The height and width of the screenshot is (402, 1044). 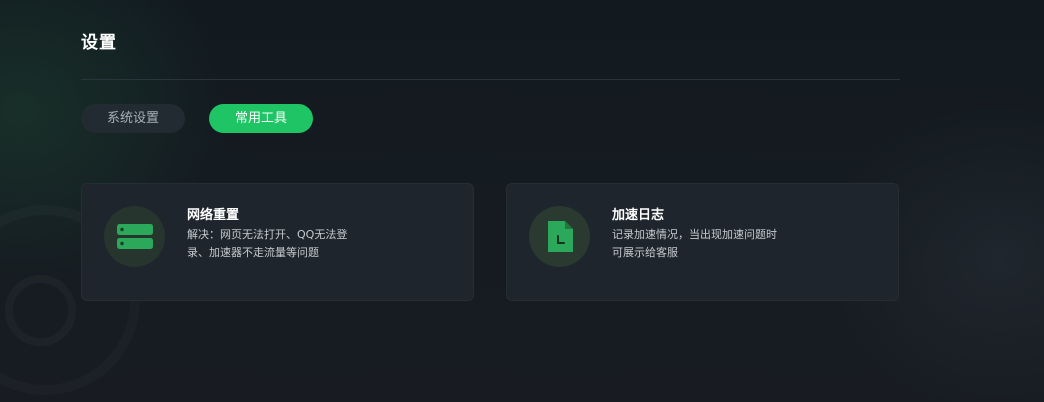 I want to click on network-reset-card: 网络重置 解决：网页无法打开、QQ无法登 录、加速器不走流量等问题, so click(x=277, y=242).